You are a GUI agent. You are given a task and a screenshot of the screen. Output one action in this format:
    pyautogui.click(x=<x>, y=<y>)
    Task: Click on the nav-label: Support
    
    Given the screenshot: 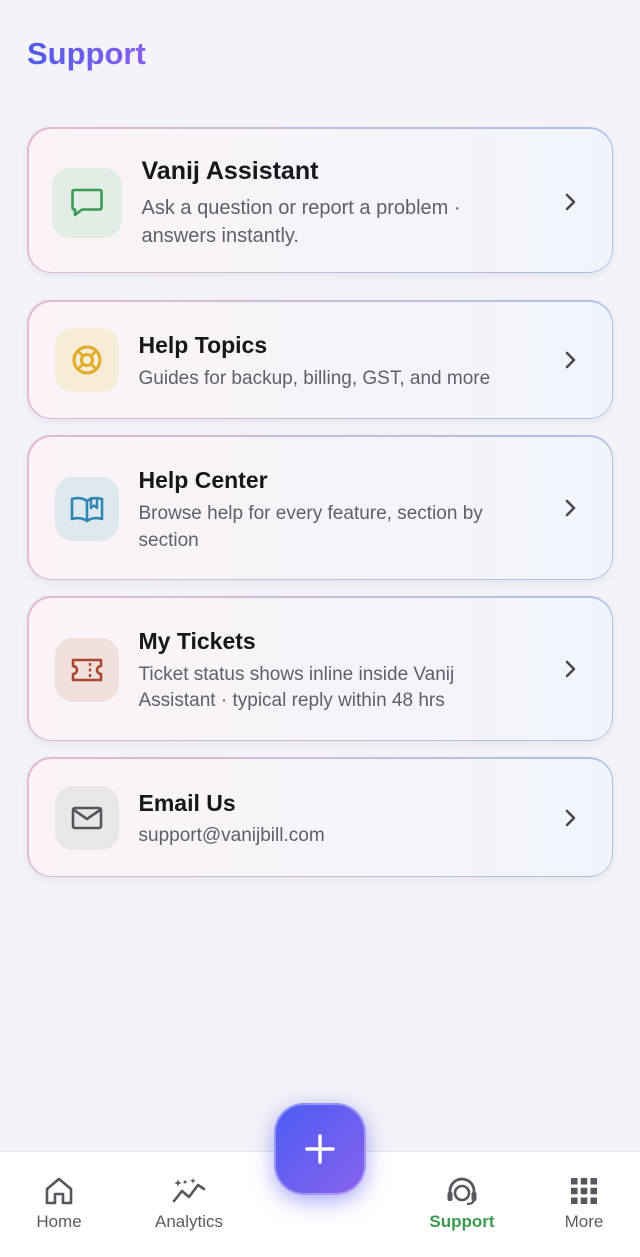 What is the action you would take?
    pyautogui.click(x=462, y=1221)
    